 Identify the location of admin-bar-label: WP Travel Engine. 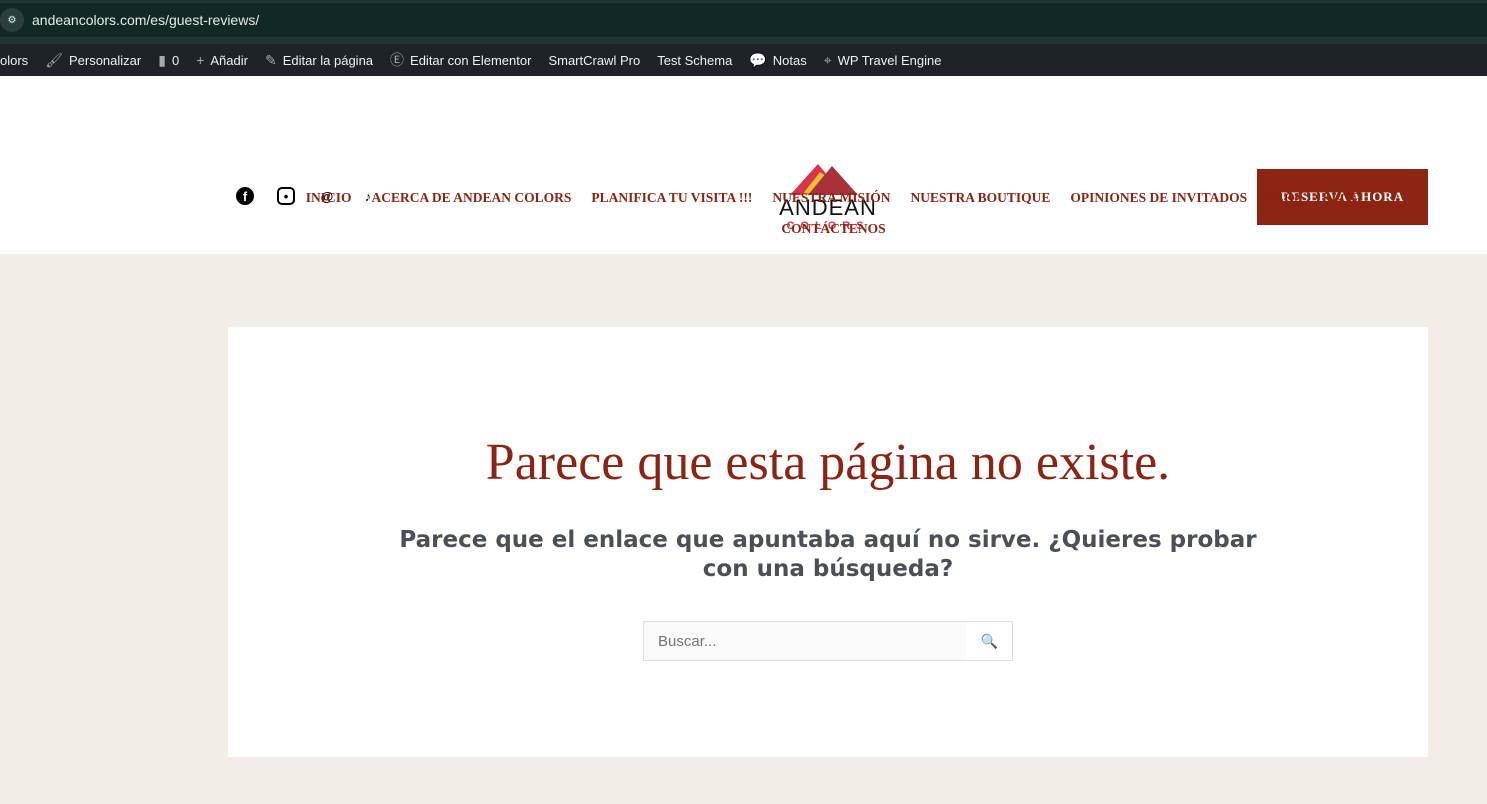
(889, 60).